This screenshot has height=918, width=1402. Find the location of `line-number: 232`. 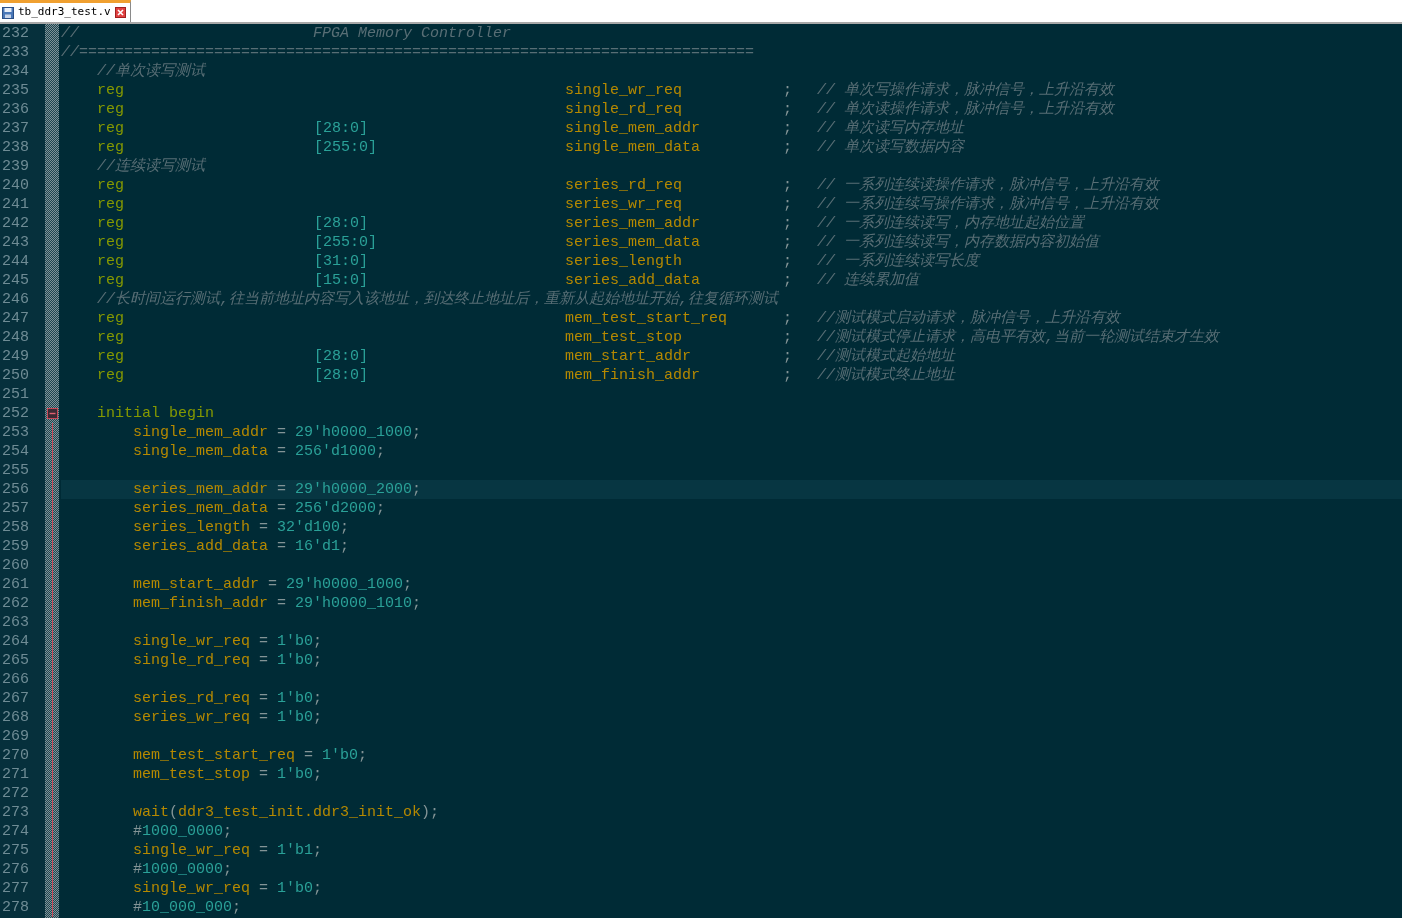

line-number: 232 is located at coordinates (15, 33).